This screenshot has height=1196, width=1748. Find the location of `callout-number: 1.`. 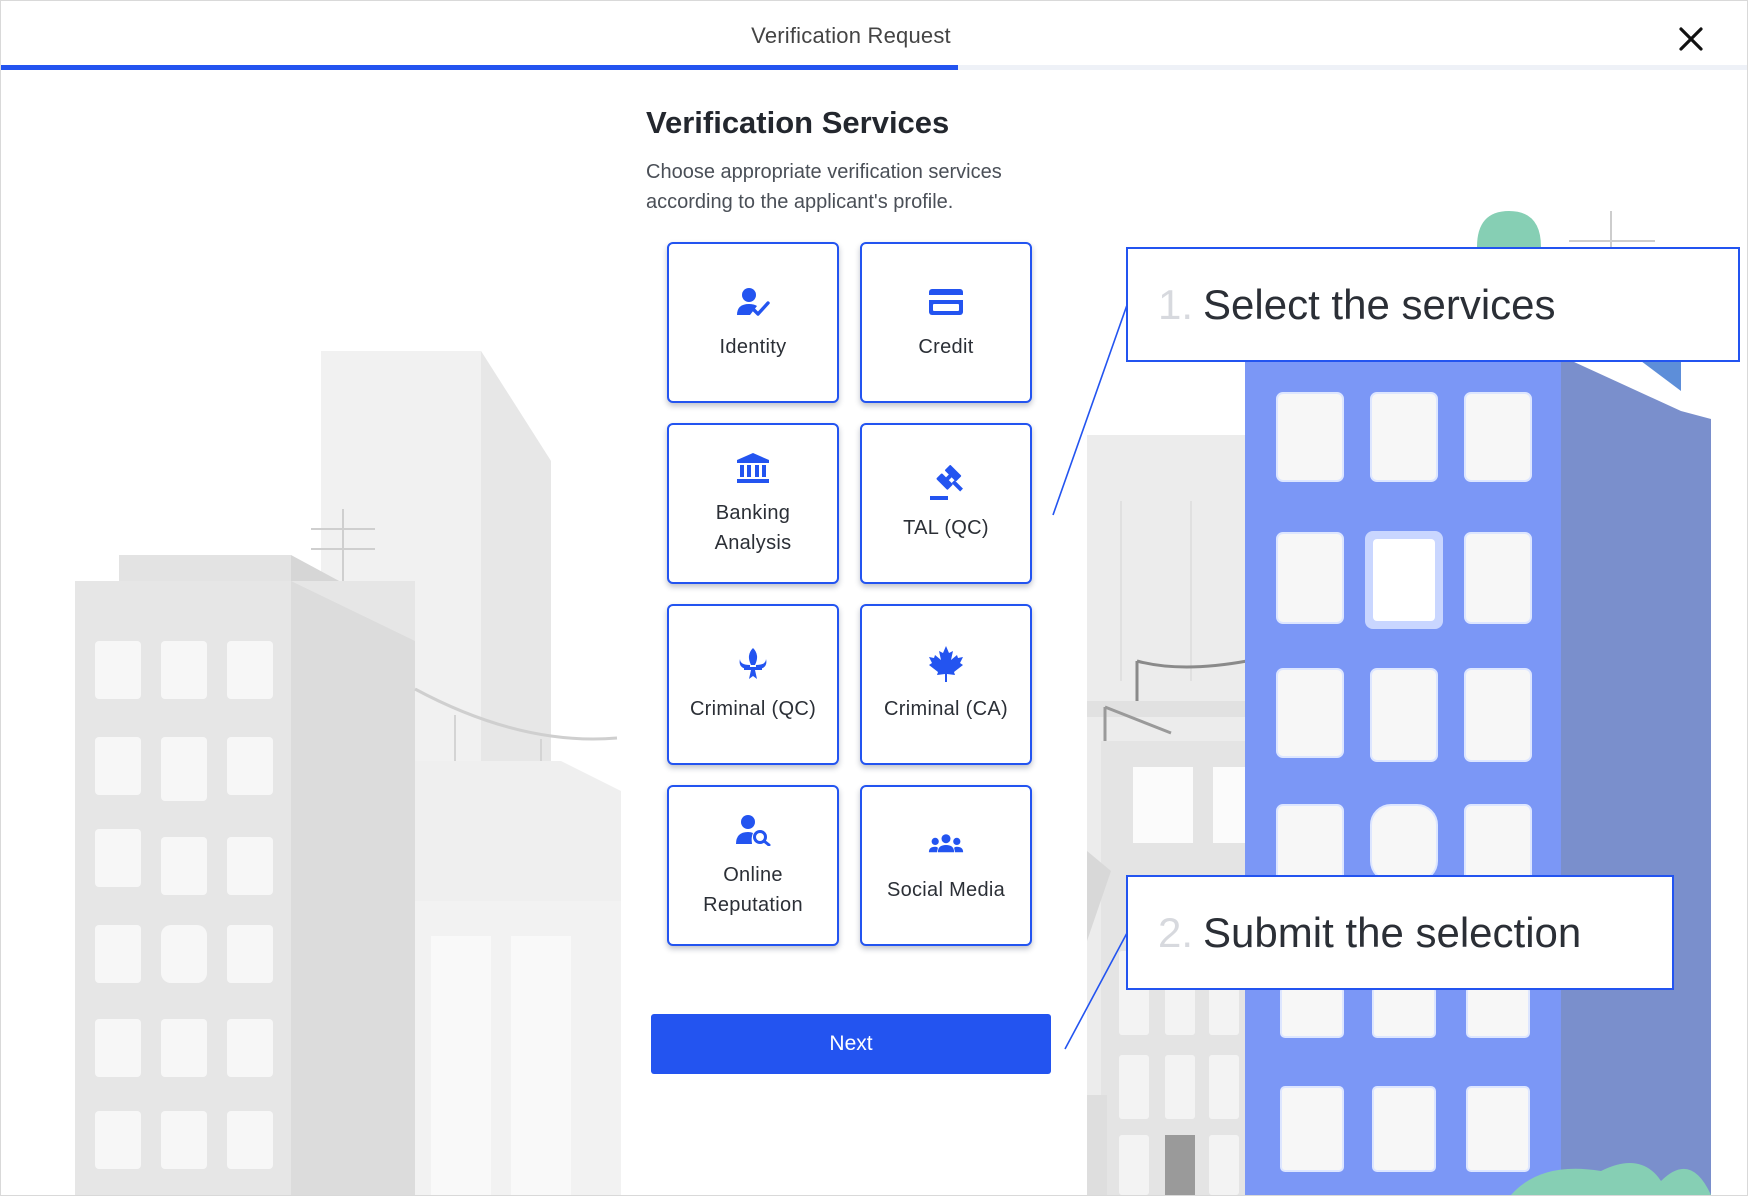

callout-number: 1. is located at coordinates (1176, 304).